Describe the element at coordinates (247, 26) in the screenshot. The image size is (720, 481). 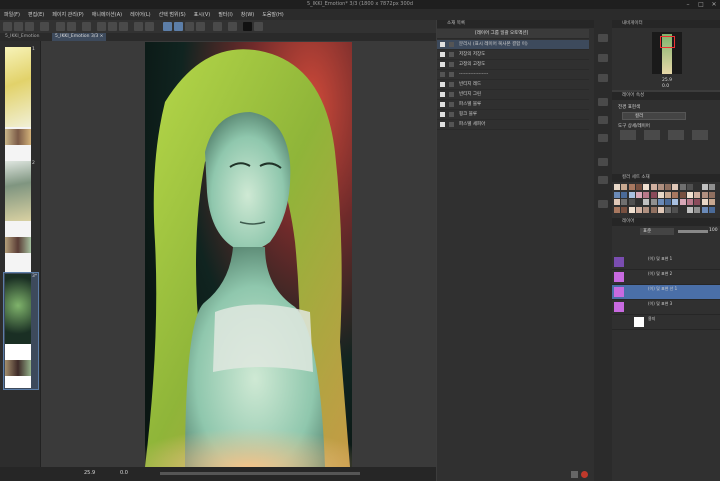
I see `color-icon` at that location.